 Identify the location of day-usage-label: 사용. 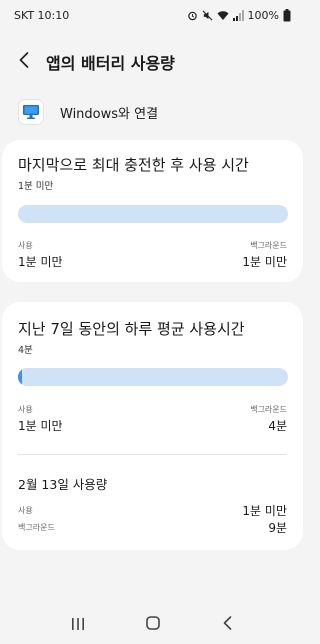
(25, 510).